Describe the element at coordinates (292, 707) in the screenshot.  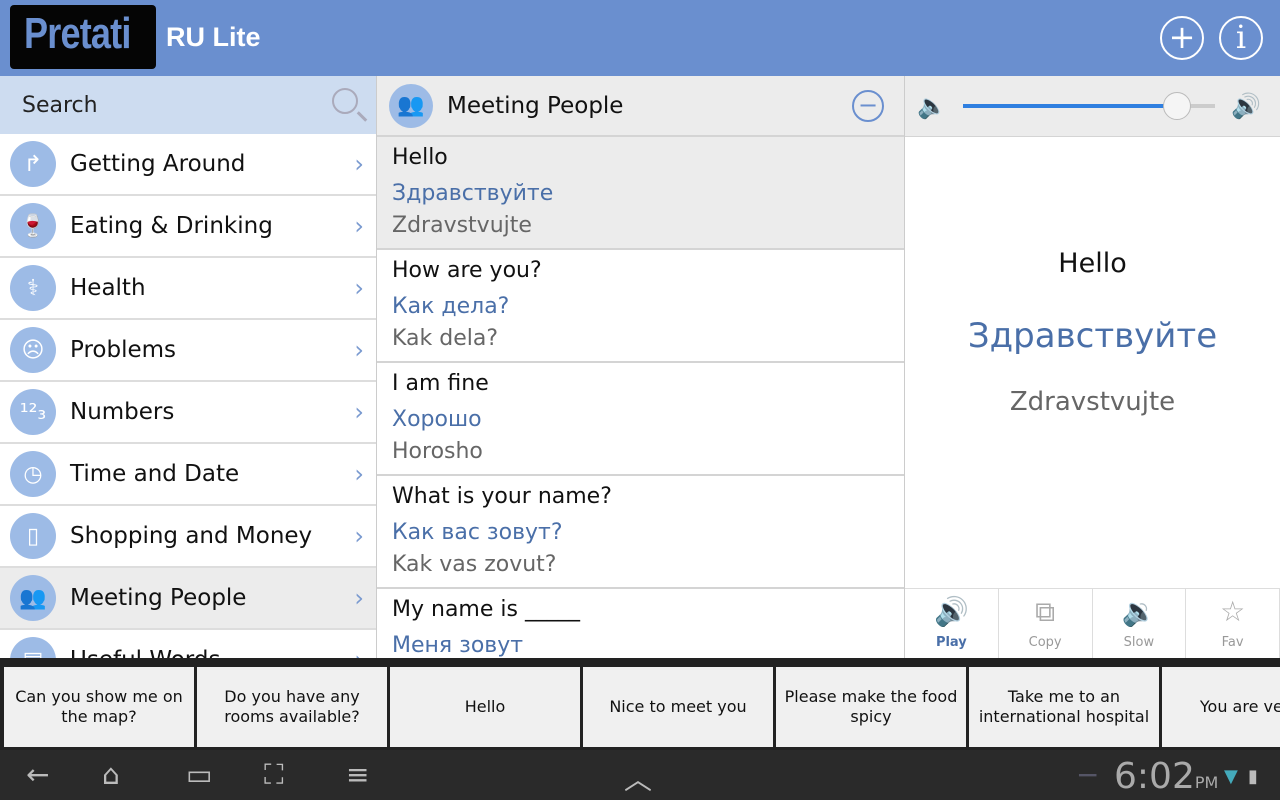
I see `quick-phrase-card: Do you have any rooms available?` at that location.